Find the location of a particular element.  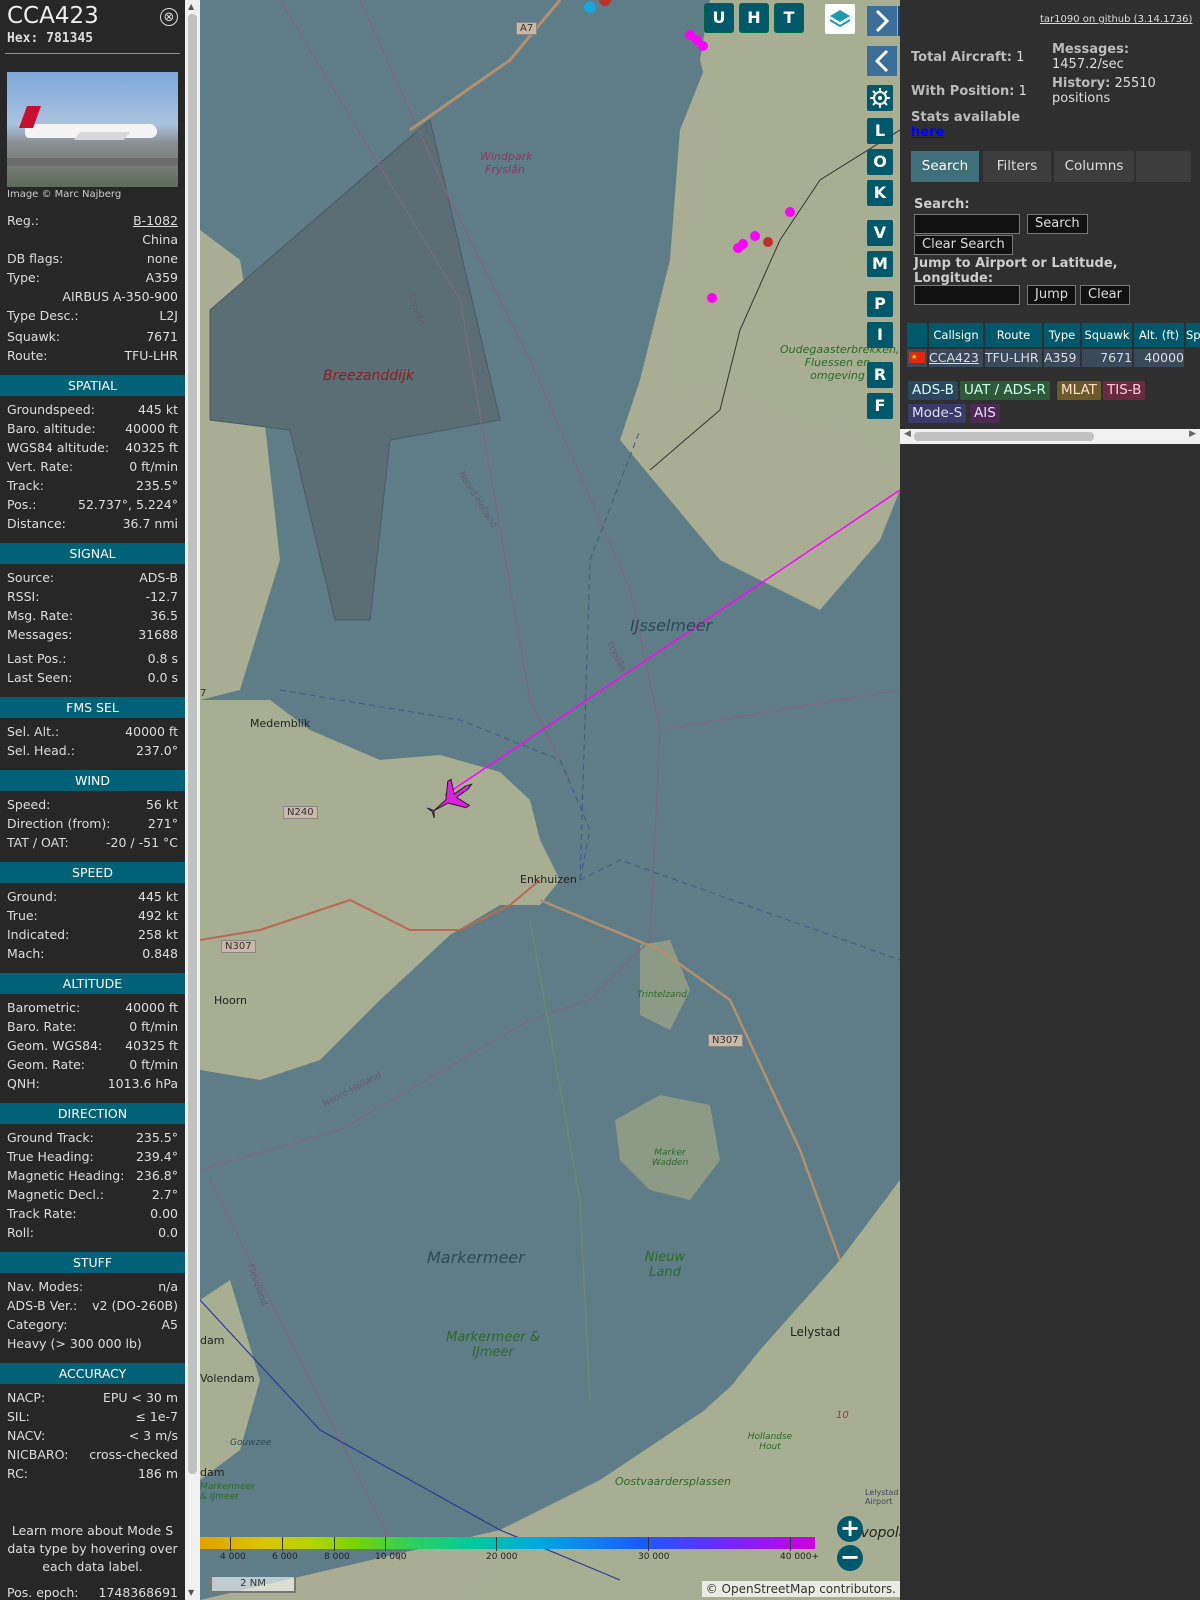

jump-button: Jump is located at coordinates (1051, 295).